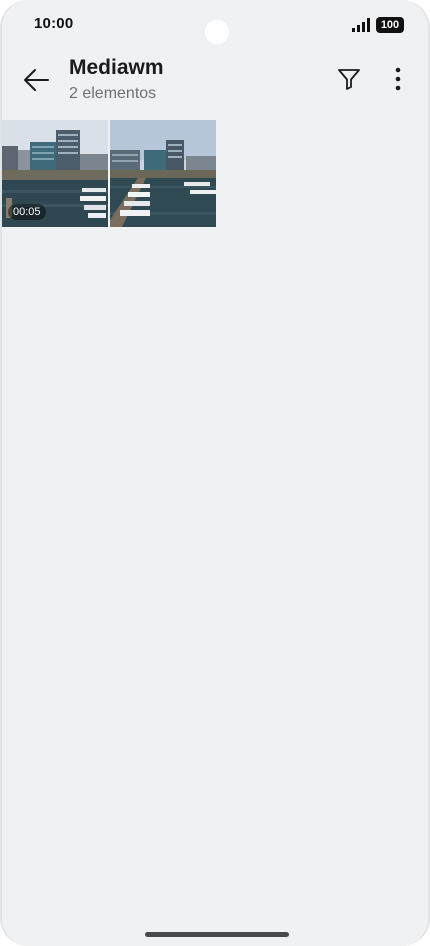  I want to click on video-duration: 00:05, so click(27, 212).